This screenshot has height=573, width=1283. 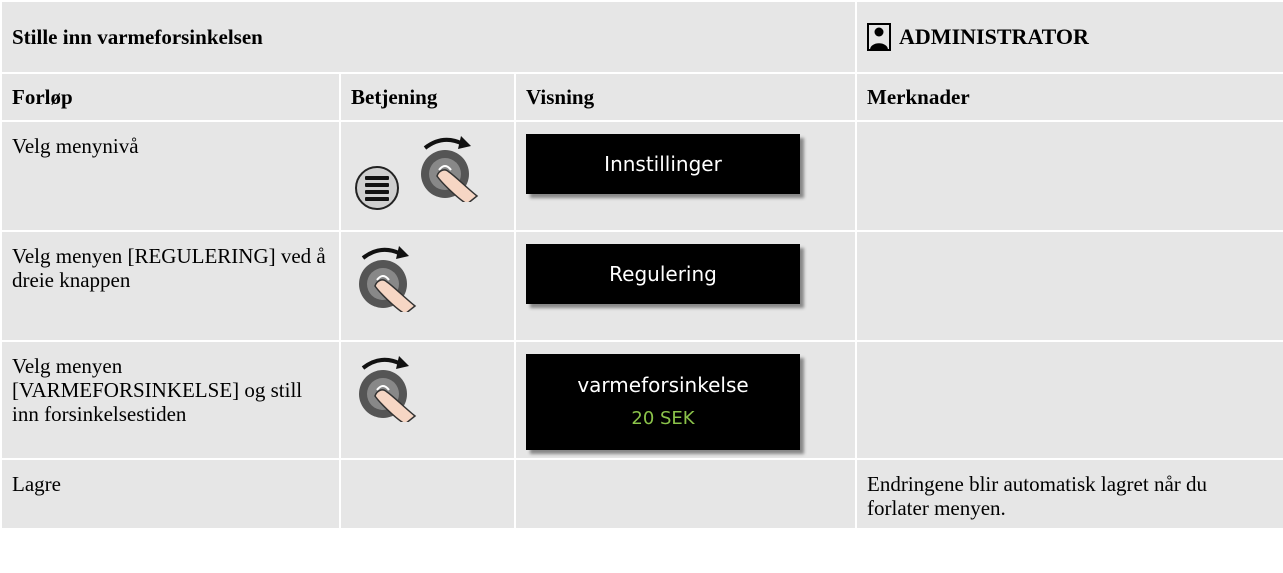 What do you see at coordinates (170, 97) in the screenshot?
I see `column-header-forlop: Forløp` at bounding box center [170, 97].